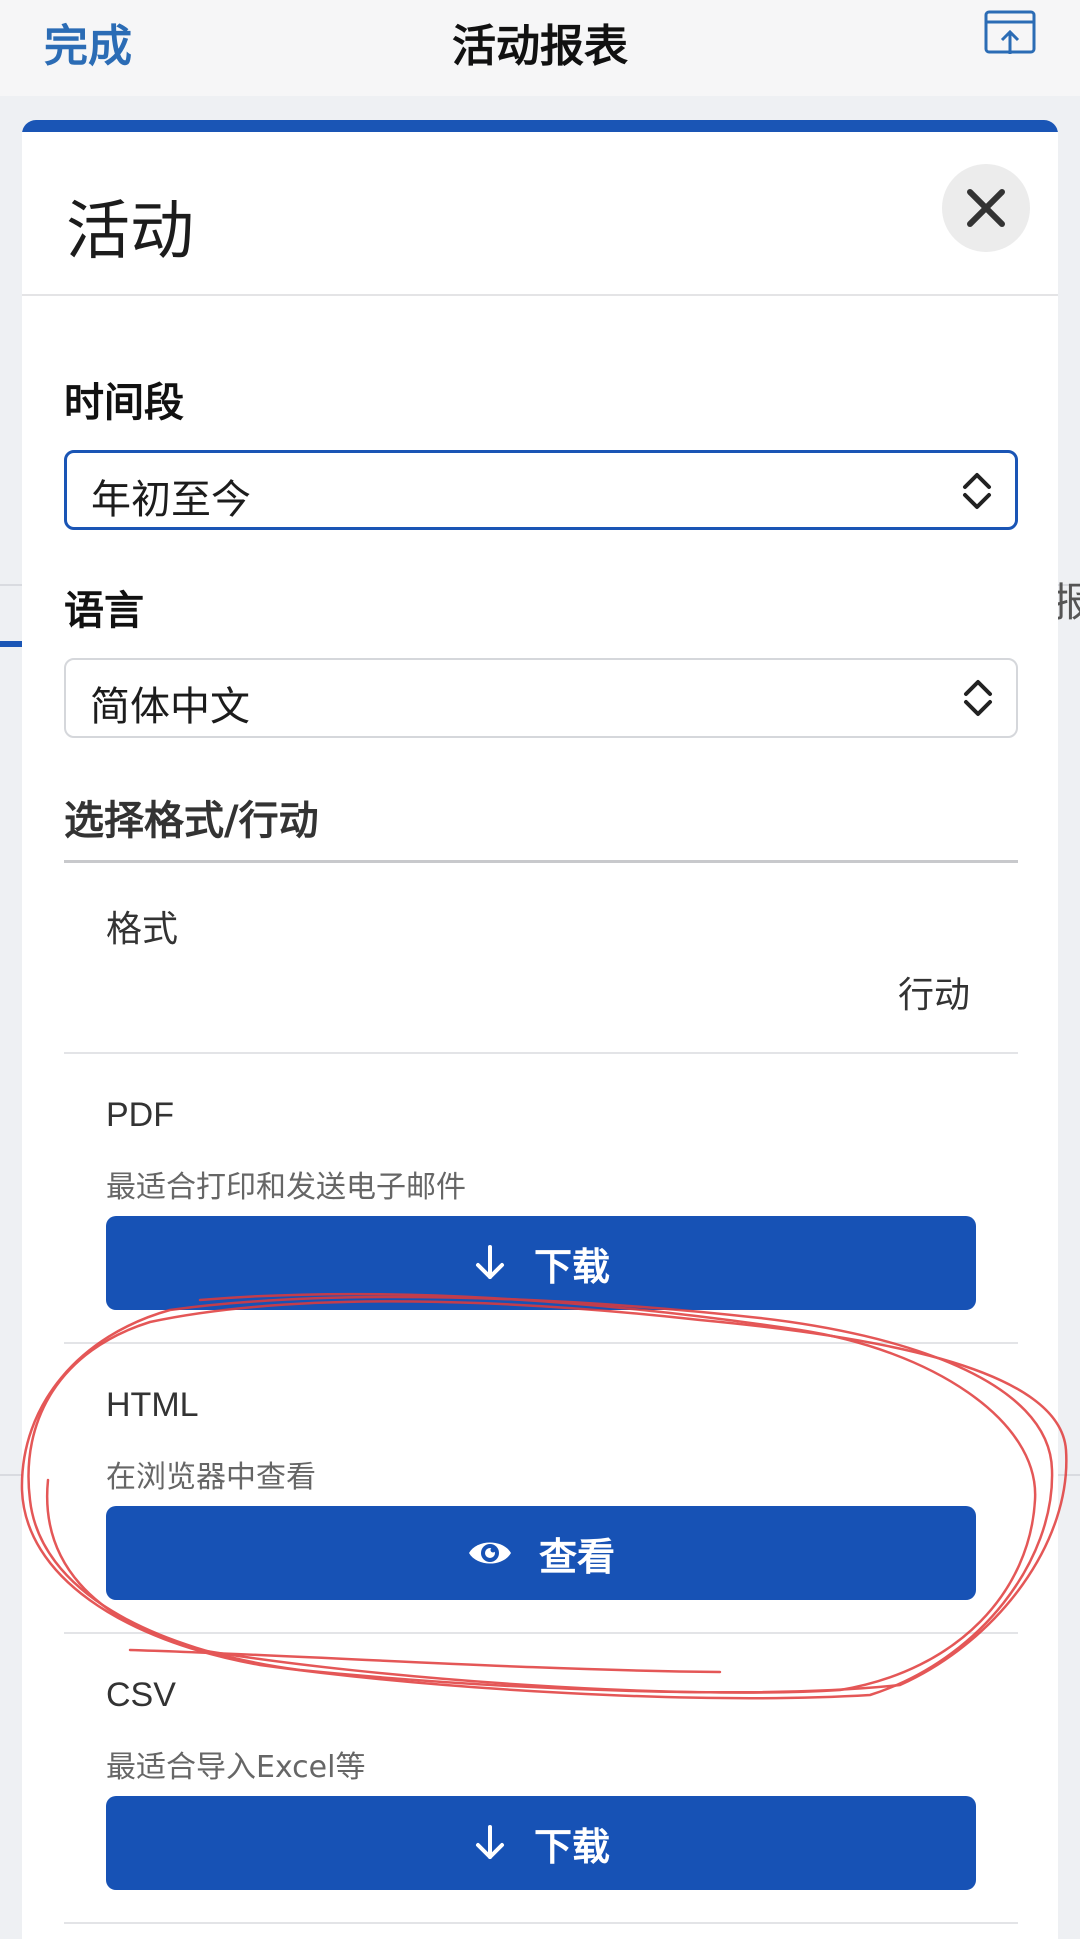  What do you see at coordinates (540, 295) in the screenshot?
I see `header-divider` at bounding box center [540, 295].